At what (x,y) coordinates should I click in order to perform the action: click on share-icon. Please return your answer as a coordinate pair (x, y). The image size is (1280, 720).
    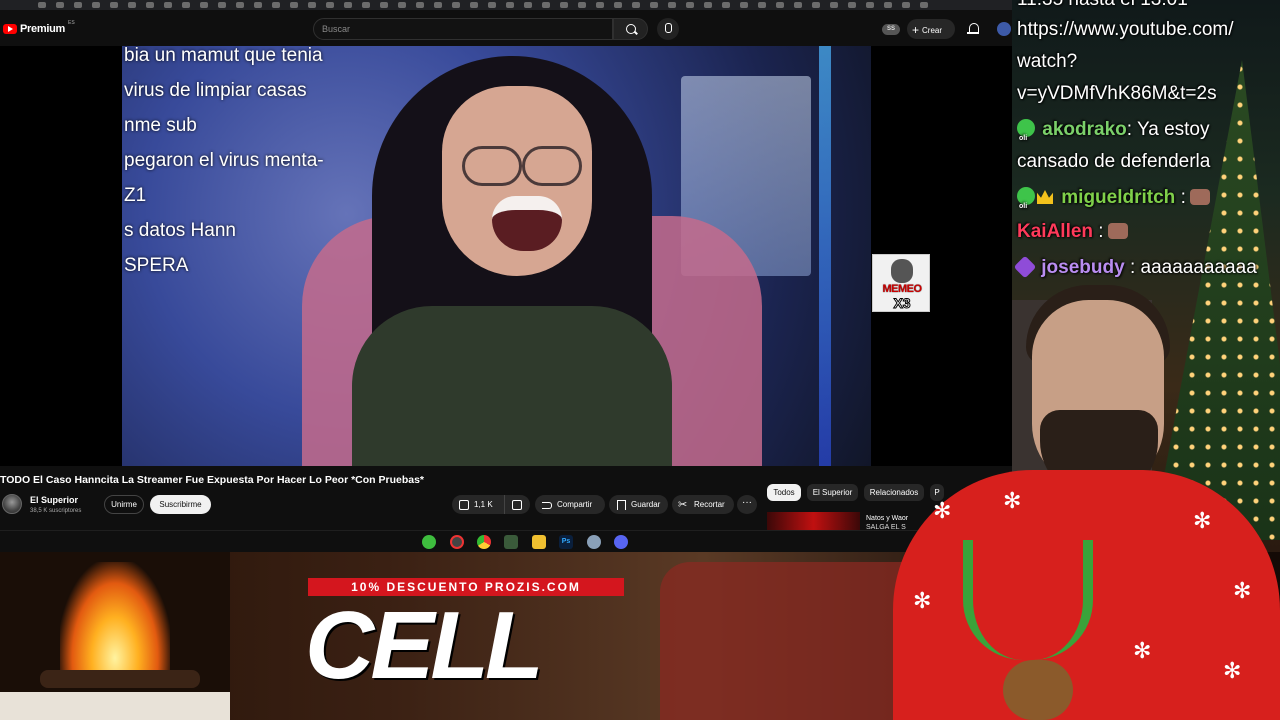
    Looking at the image, I should click on (547, 504).